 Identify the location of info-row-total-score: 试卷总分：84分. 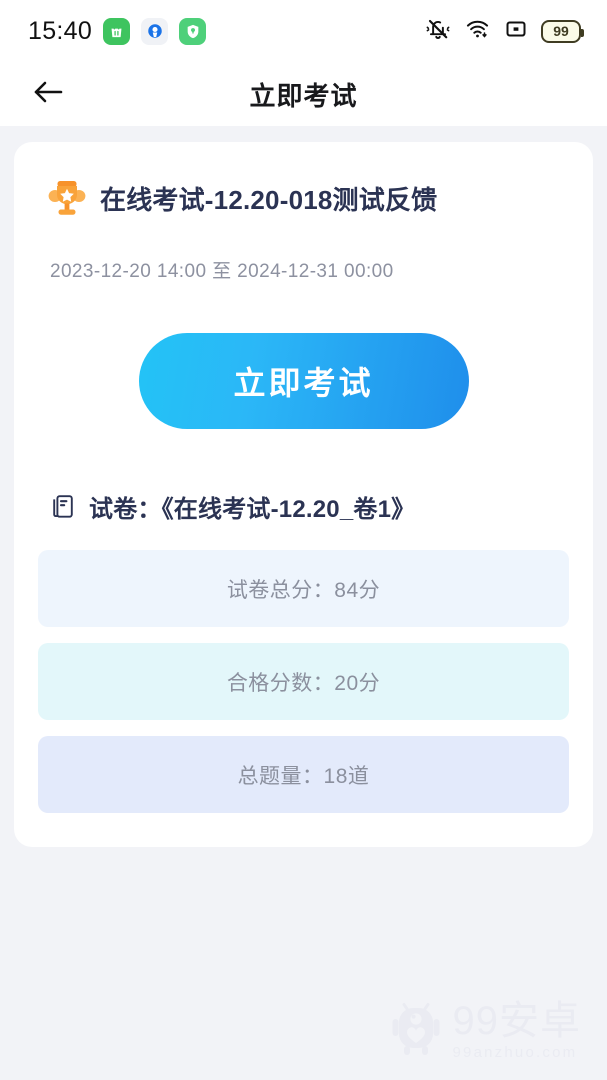
(303, 588).